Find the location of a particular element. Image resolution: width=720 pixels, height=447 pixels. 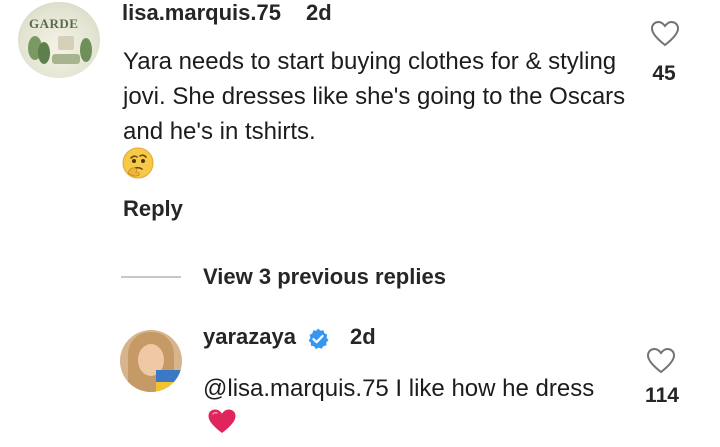

reply-text: @lisa.marquis.75 I like how he dress is located at coordinates (399, 388).